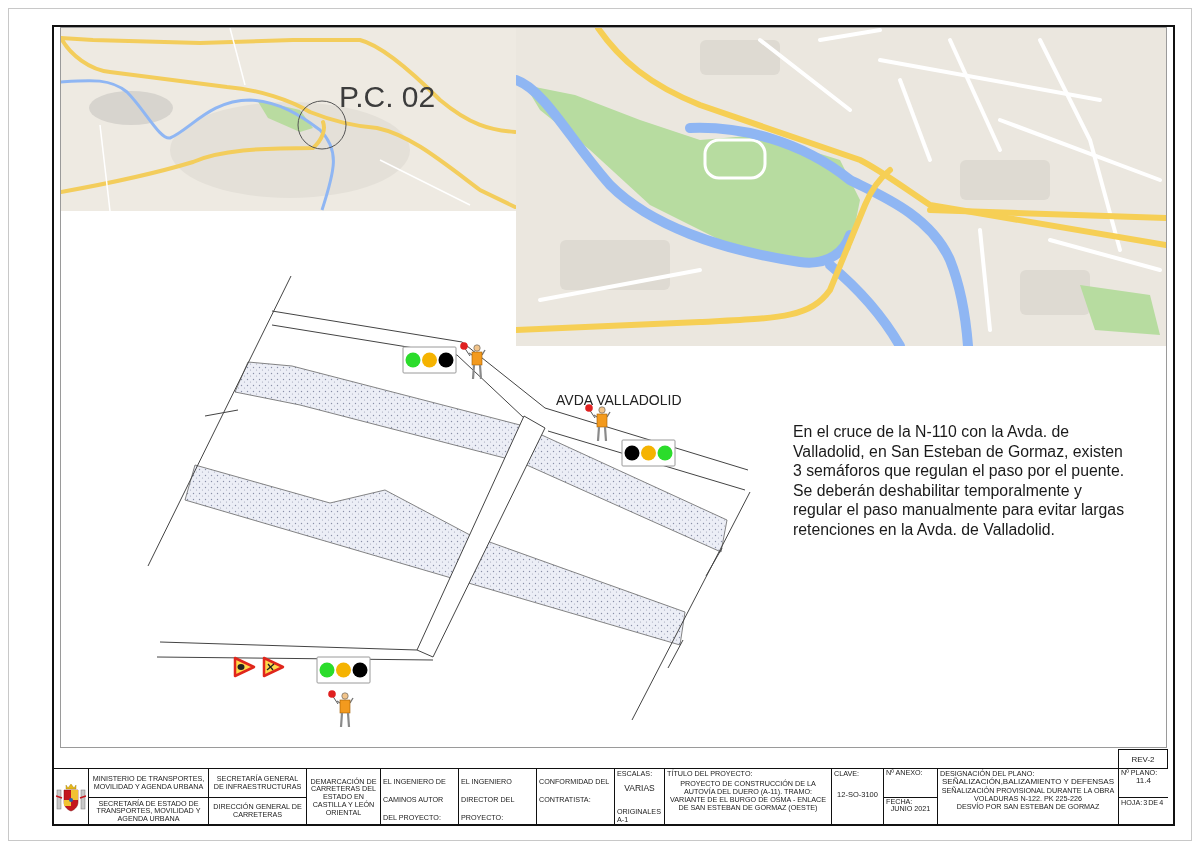  Describe the element at coordinates (1027, 782) in the screenshot. I see `drawing-title: SEÑALIZACIÓN,BALIZAMIENTO Y DEFENSAS` at that location.